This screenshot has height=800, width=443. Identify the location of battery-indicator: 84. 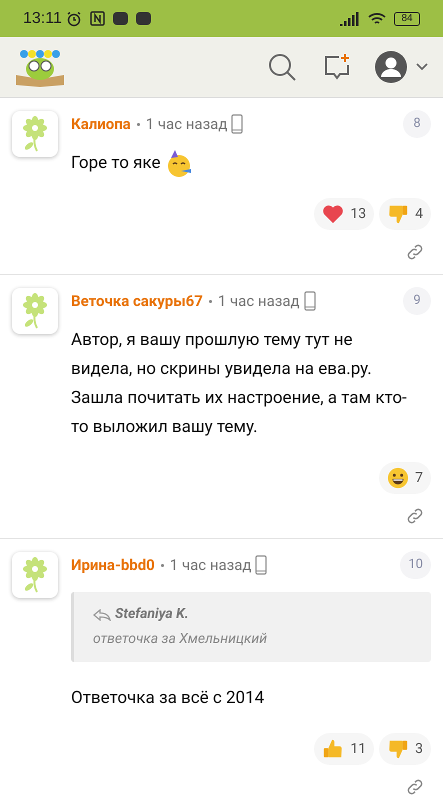
(407, 19).